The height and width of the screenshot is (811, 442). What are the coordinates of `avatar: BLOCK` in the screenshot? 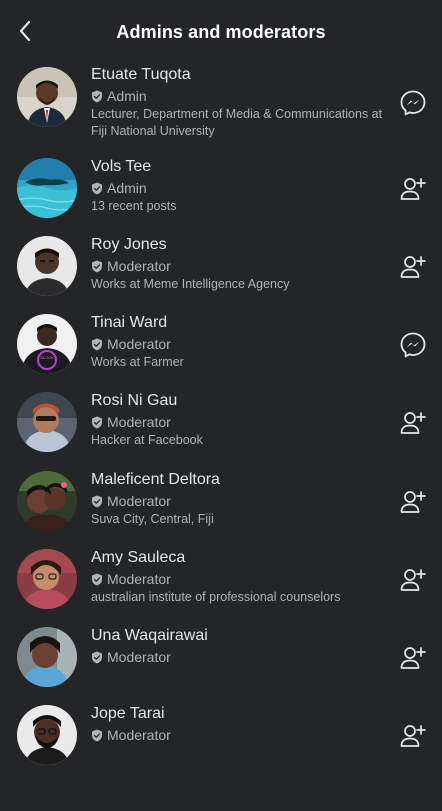 It's located at (47, 344).